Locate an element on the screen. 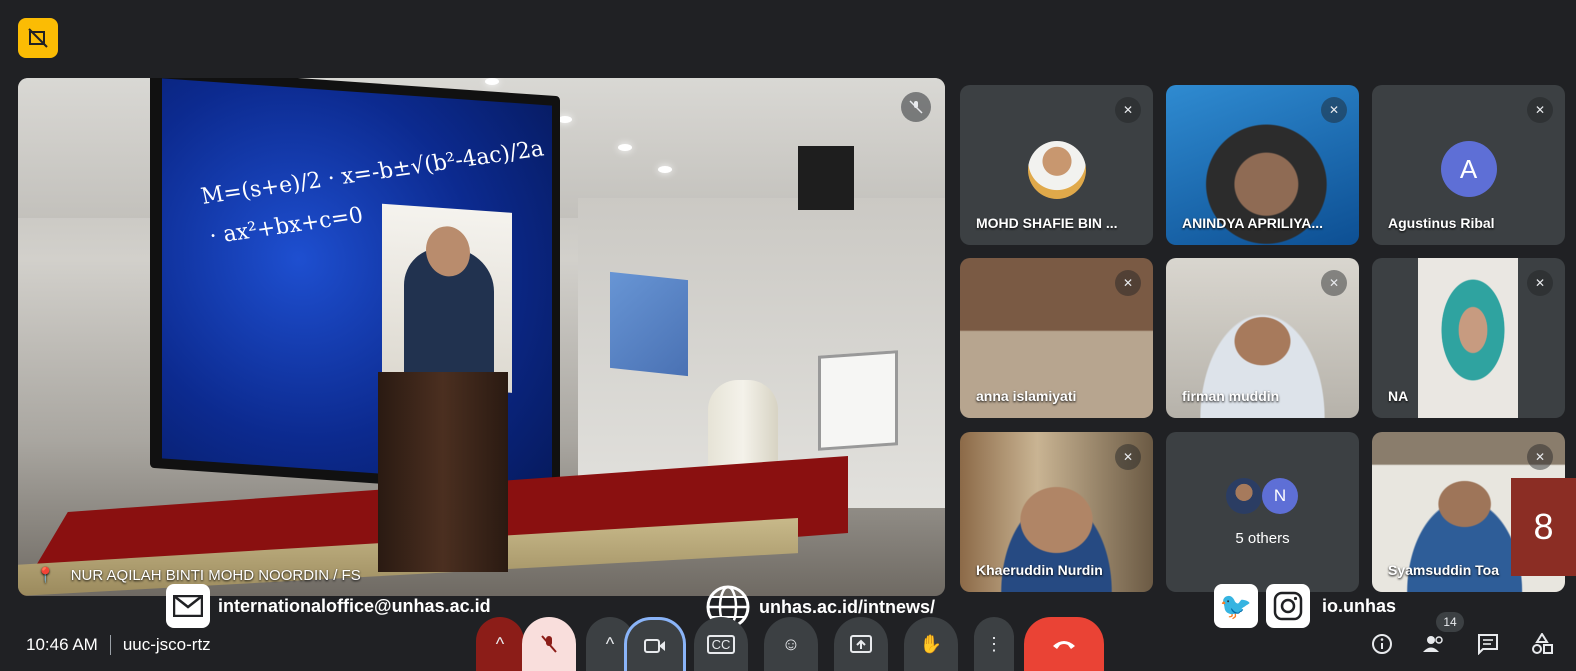  recording-icon is located at coordinates (38, 38).